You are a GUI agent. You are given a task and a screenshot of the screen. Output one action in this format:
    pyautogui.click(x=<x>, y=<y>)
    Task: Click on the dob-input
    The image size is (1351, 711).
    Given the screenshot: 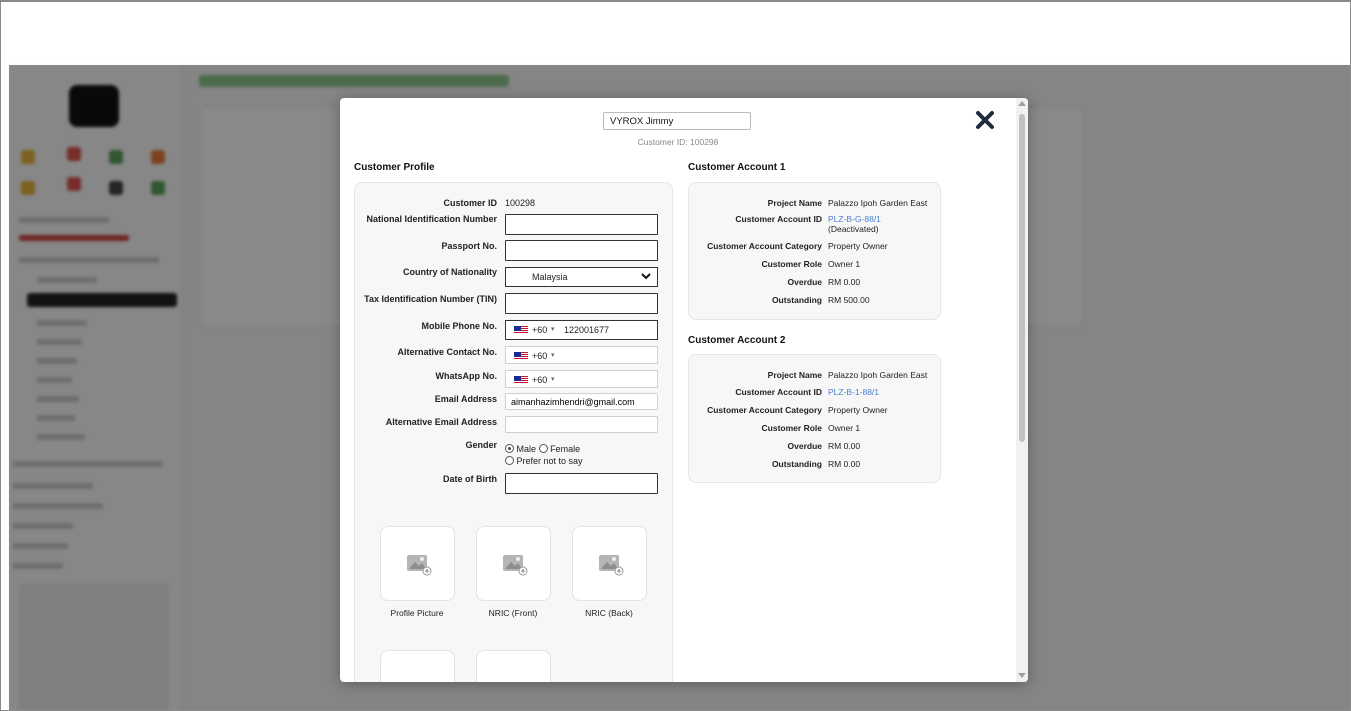 What is the action you would take?
    pyautogui.click(x=581, y=483)
    